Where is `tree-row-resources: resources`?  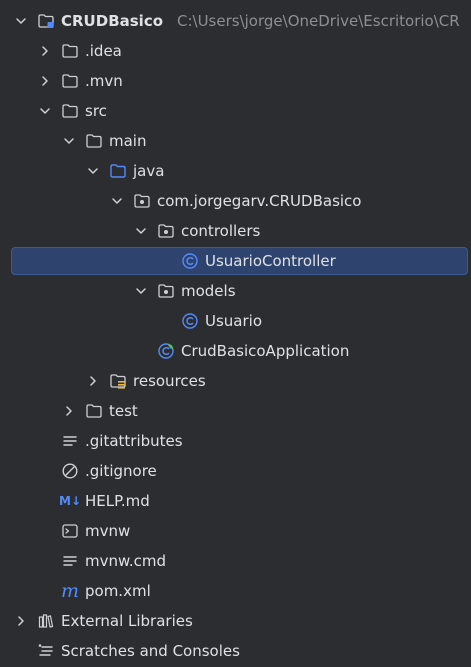
tree-row-resources: resources is located at coordinates (235, 381).